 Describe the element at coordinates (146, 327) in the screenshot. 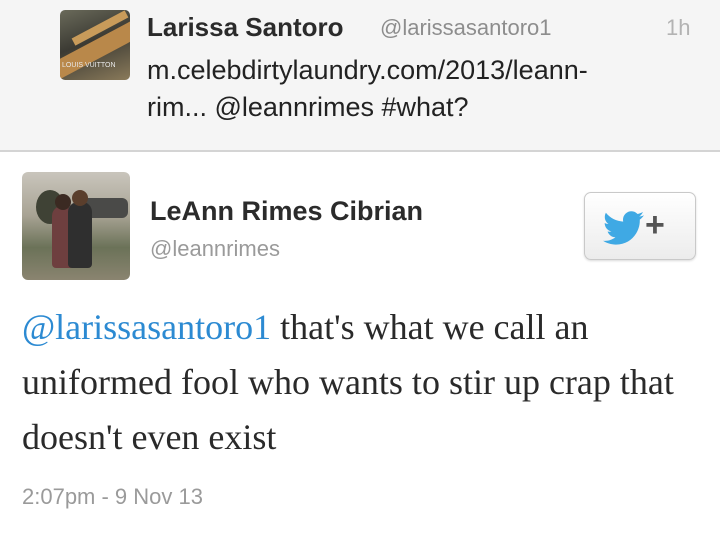

I see `mention-link: @larissasantoro1` at that location.